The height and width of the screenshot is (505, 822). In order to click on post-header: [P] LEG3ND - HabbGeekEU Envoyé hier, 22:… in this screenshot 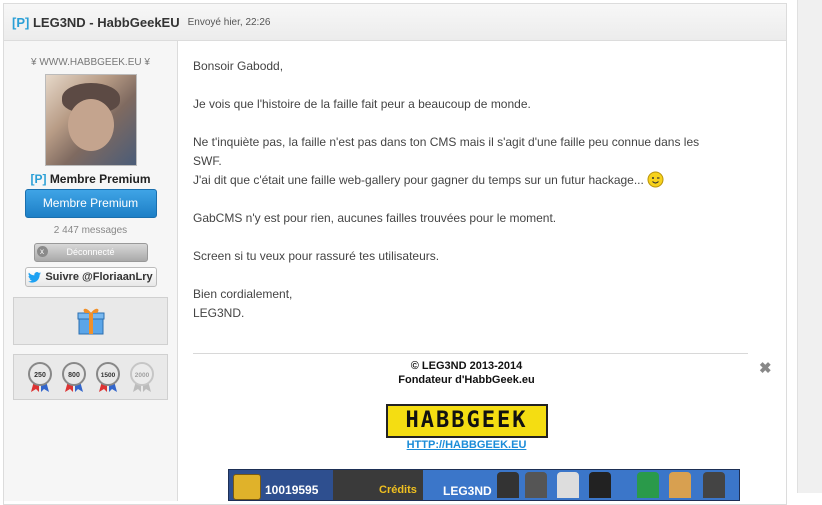, I will do `click(395, 22)`.